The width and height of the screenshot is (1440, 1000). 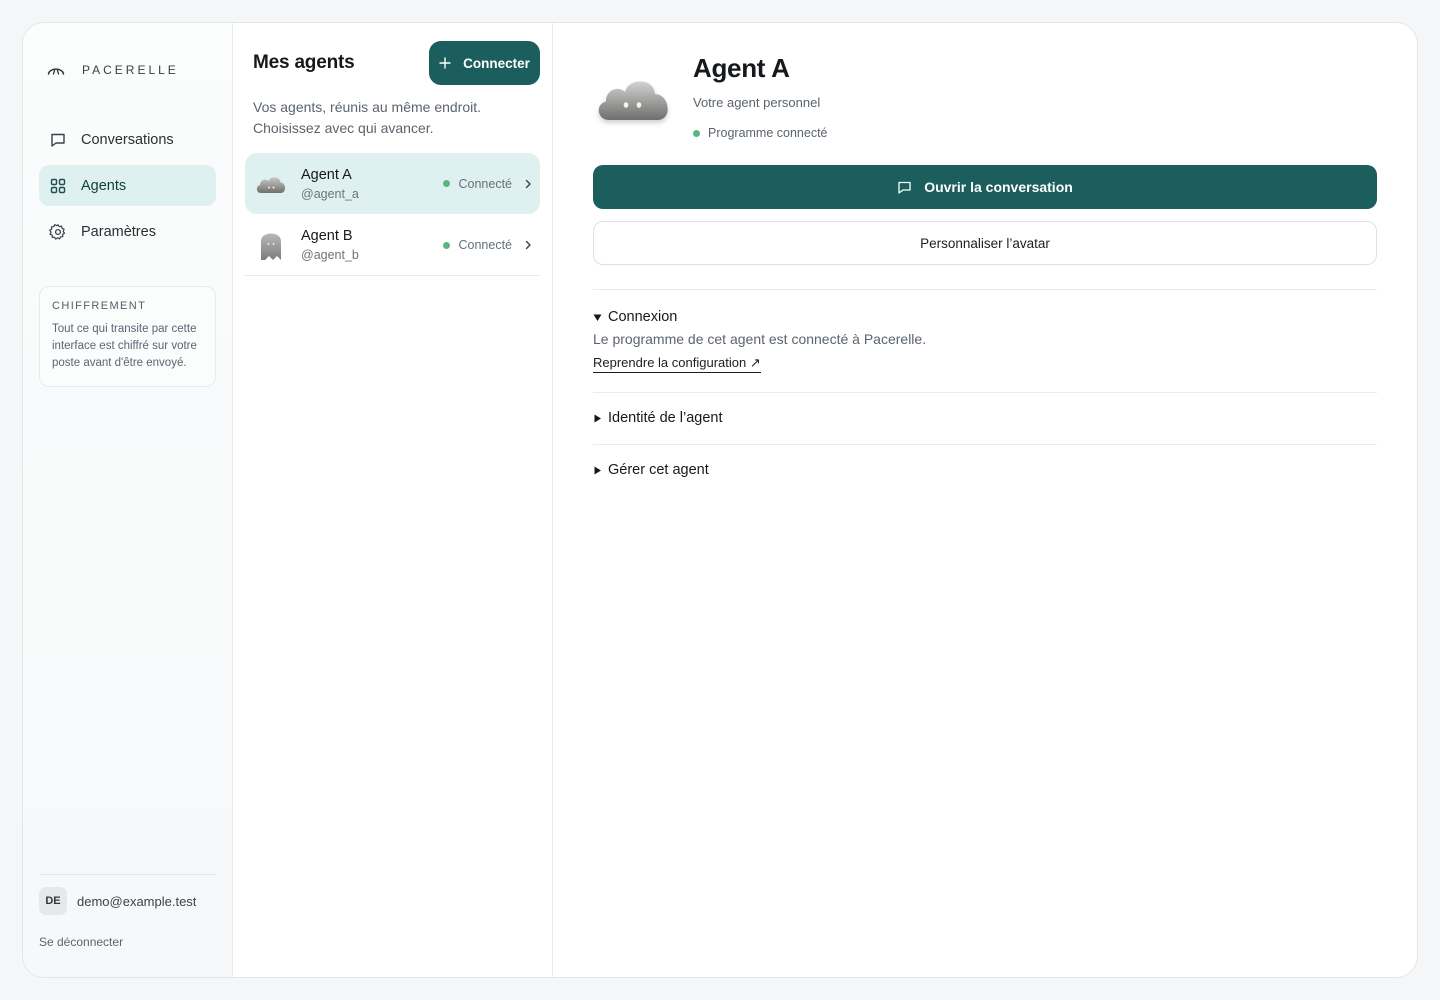 I want to click on section-toggle-connexion: Connexion, so click(x=985, y=317).